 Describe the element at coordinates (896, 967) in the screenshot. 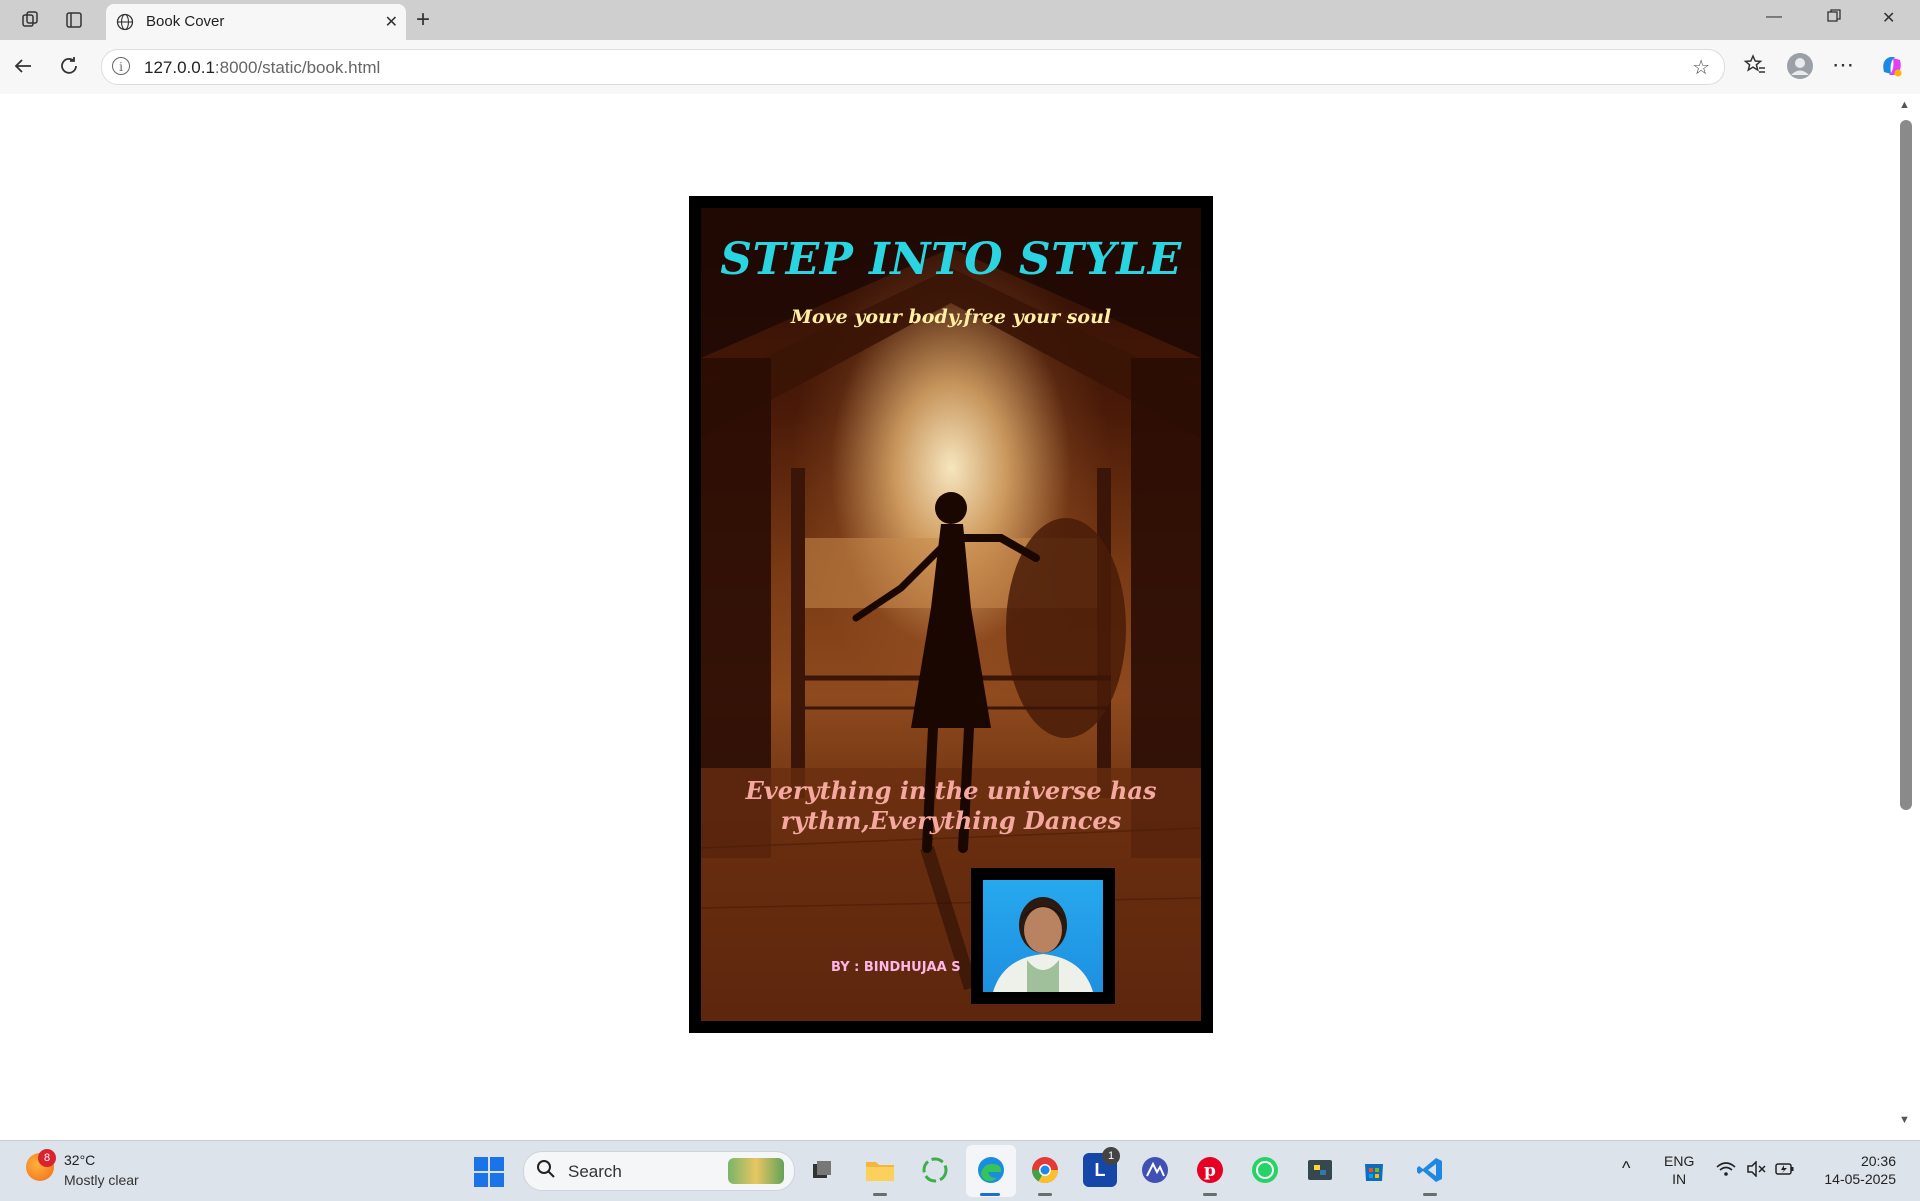

I see `author-name: BY : BINDHUJAA S` at that location.